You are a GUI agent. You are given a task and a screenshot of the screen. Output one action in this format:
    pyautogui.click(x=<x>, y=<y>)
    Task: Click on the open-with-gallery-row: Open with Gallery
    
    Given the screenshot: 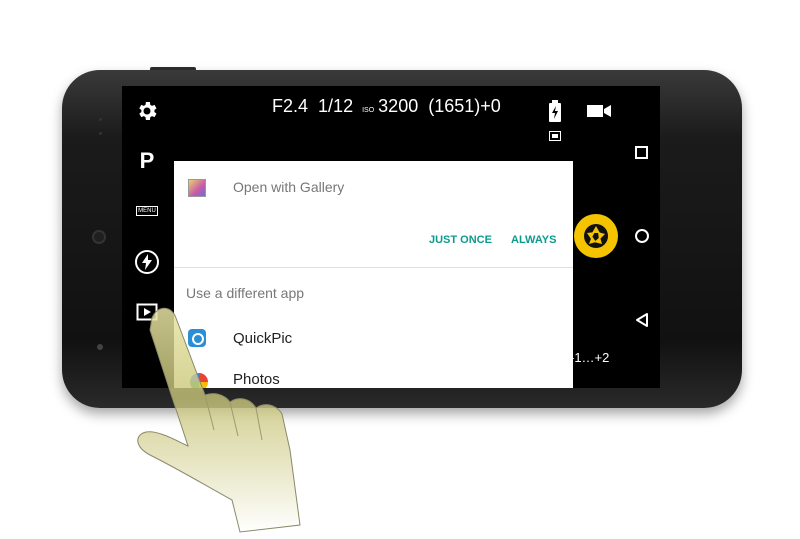 What is the action you would take?
    pyautogui.click(x=373, y=189)
    